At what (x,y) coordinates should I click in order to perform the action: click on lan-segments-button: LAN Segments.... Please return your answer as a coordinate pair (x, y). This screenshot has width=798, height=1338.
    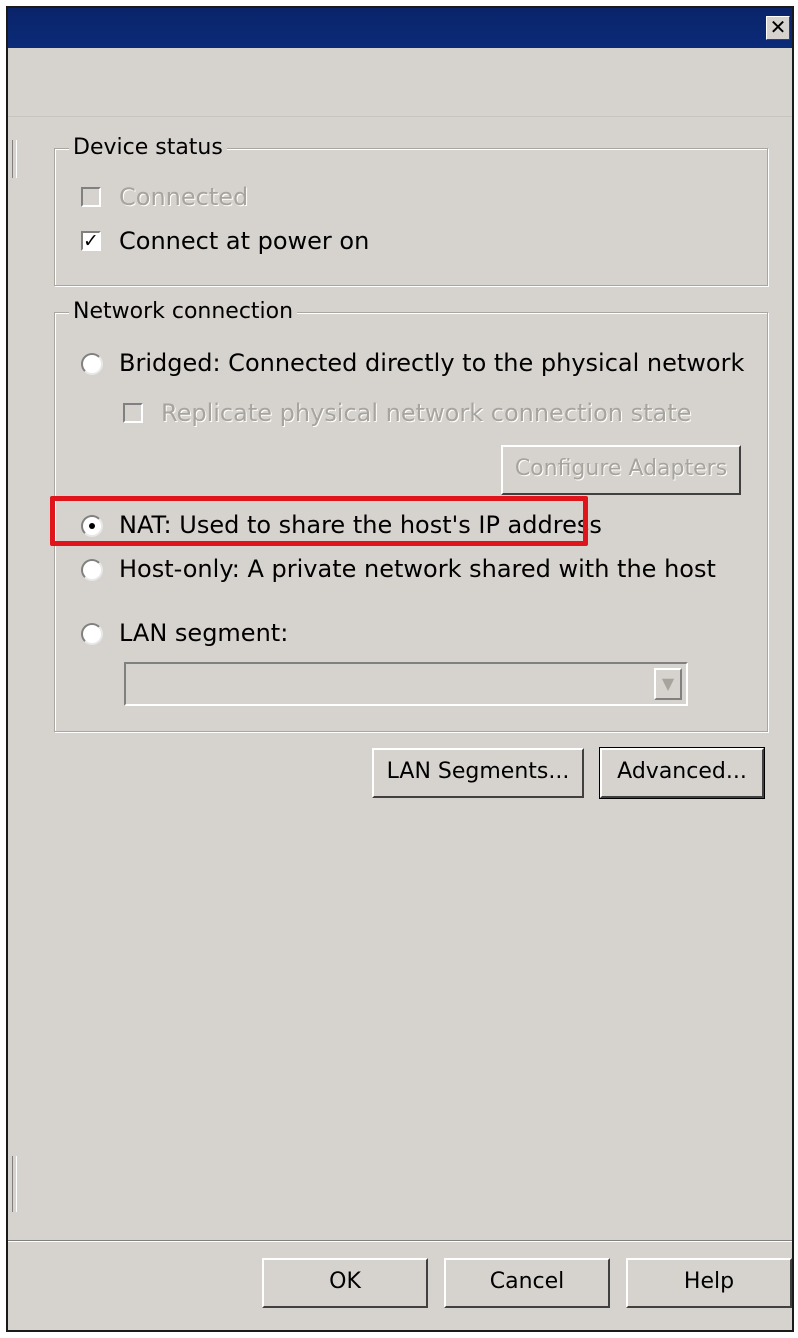
    Looking at the image, I should click on (478, 773).